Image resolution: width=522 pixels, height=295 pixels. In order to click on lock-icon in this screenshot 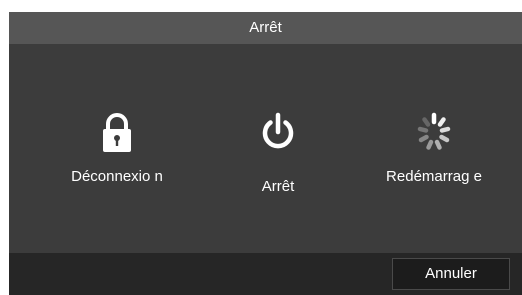, I will do `click(117, 132)`.